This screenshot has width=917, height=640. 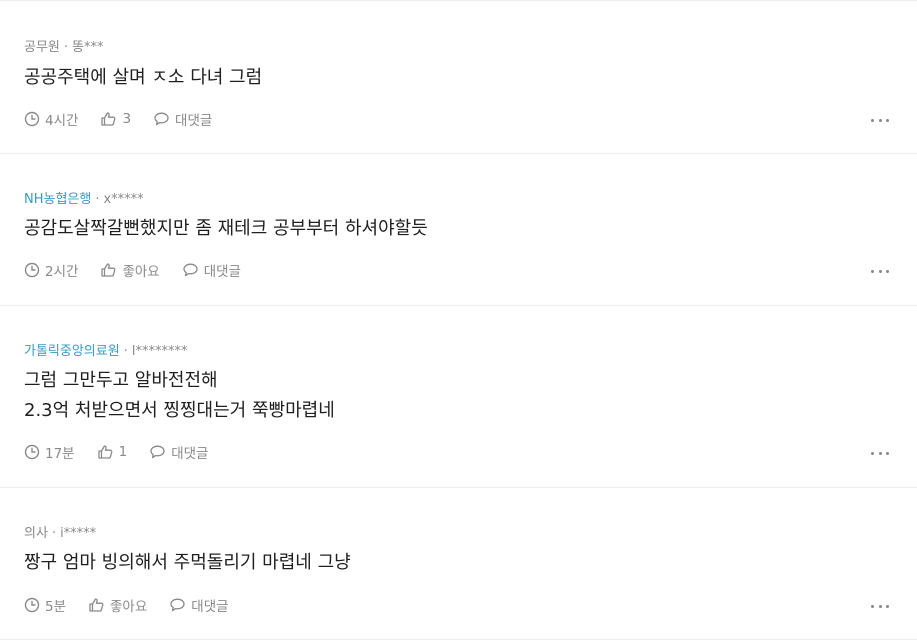 What do you see at coordinates (123, 452) in the screenshot?
I see `like-label: 1` at bounding box center [123, 452].